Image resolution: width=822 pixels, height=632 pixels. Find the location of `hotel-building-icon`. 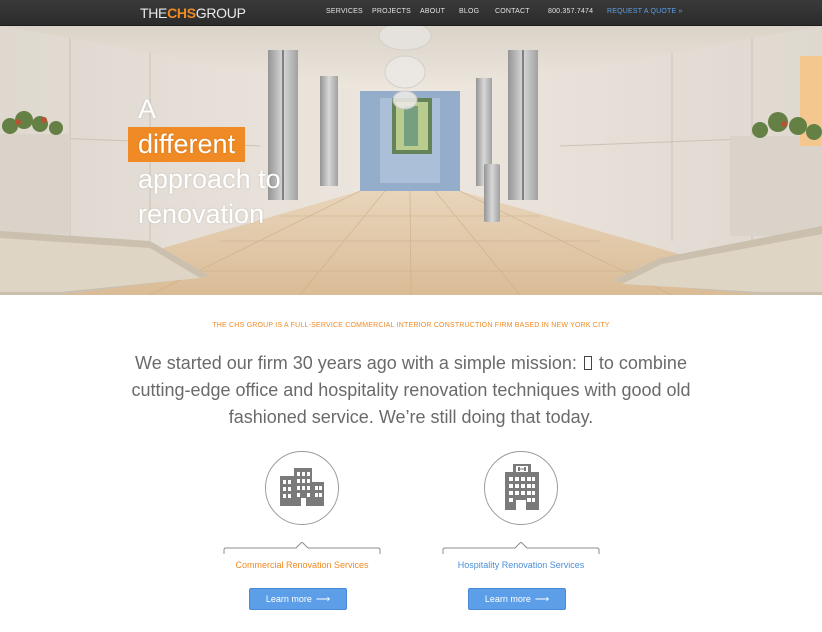

hotel-building-icon is located at coordinates (522, 487).